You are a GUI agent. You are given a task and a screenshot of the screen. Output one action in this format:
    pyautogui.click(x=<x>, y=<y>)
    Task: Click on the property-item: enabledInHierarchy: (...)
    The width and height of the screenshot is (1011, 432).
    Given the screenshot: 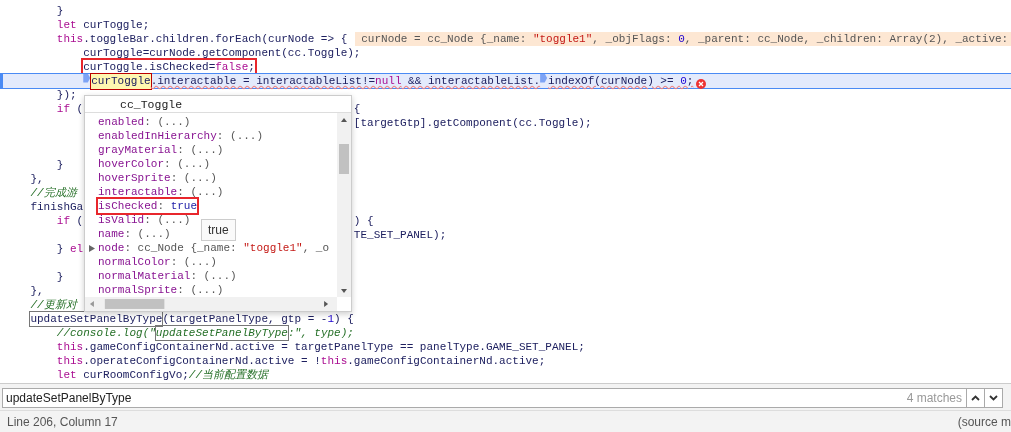 What is the action you would take?
    pyautogui.click(x=181, y=136)
    